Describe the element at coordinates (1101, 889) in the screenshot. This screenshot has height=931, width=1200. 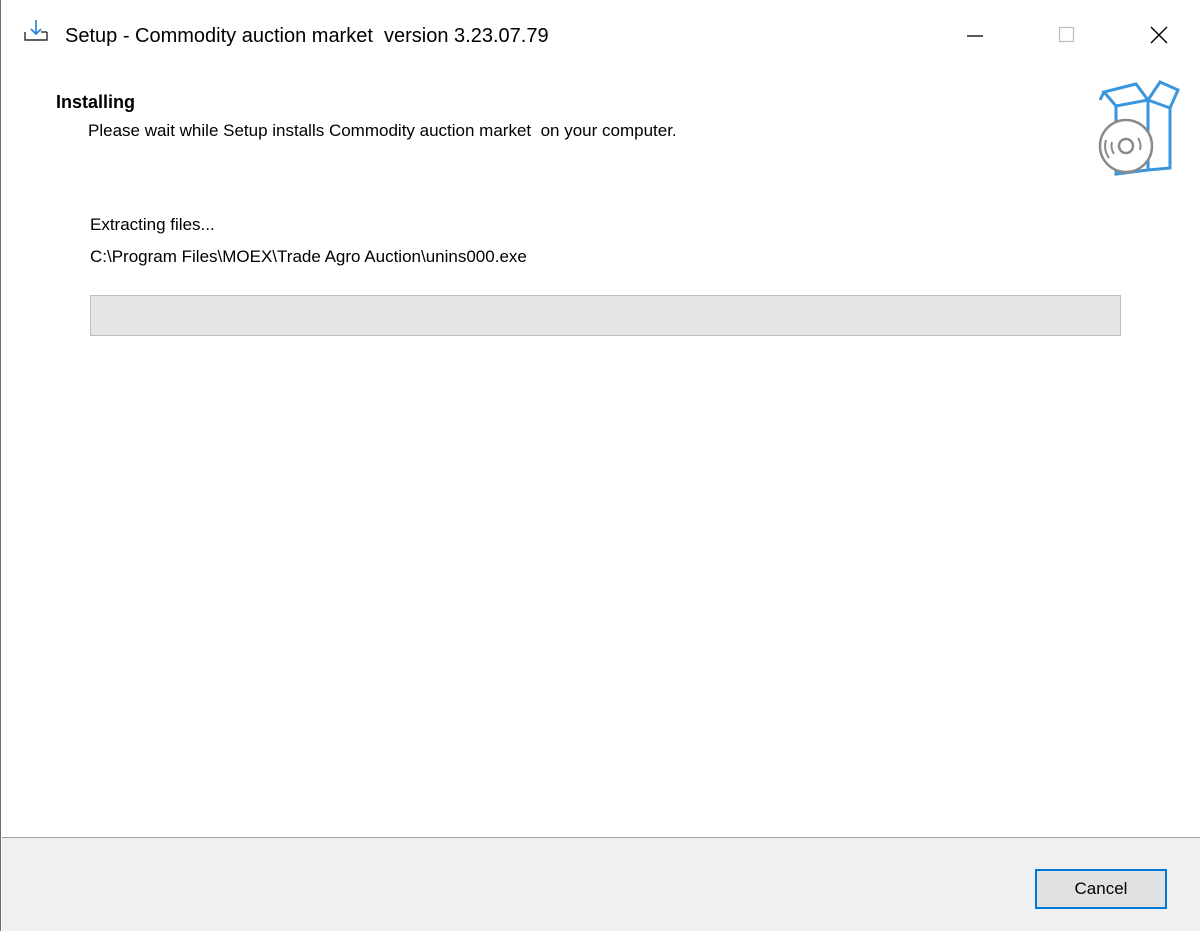
I see `cancel-button: Cancel` at that location.